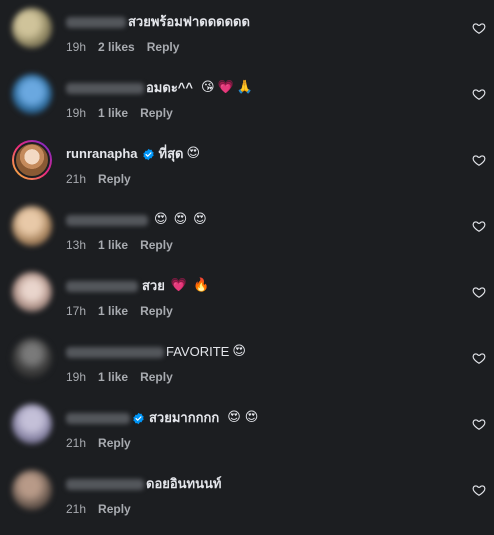 This screenshot has height=535, width=494. What do you see at coordinates (247, 297) in the screenshot?
I see `comment-item: สวย 💗 🔥 17h 1 like Reply` at bounding box center [247, 297].